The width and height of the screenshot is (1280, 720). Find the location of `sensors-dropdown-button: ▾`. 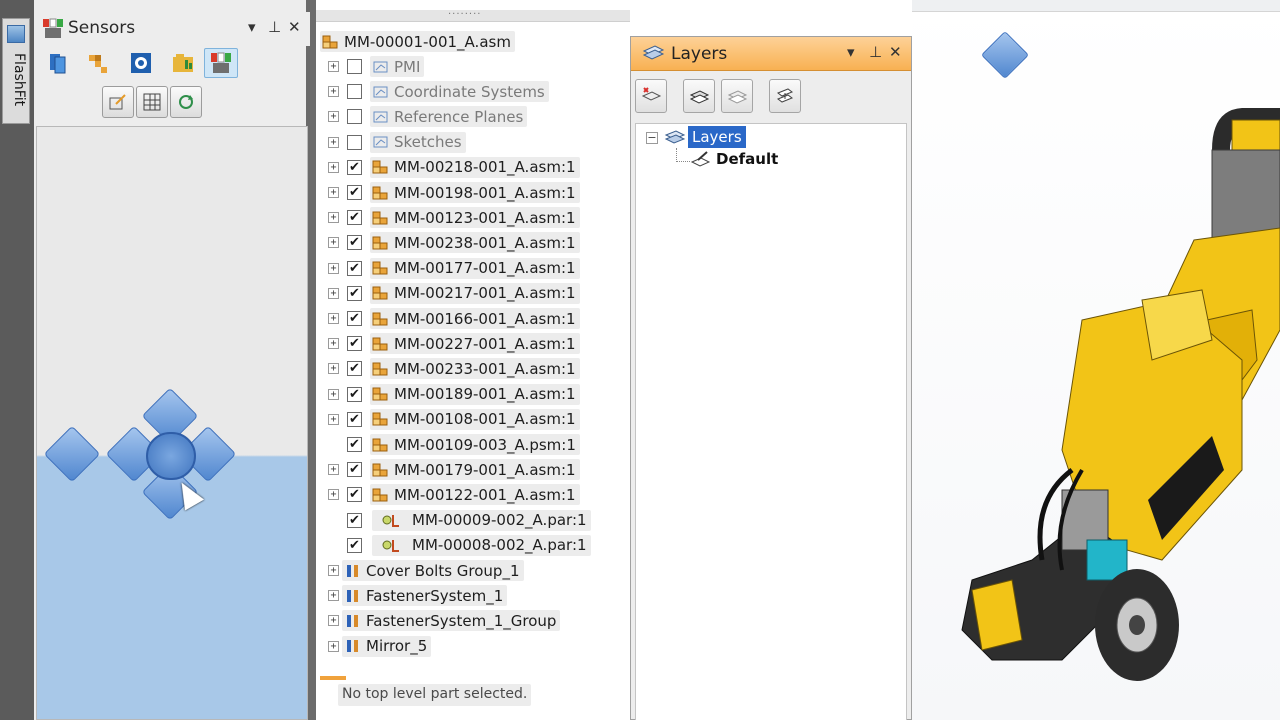

sensors-dropdown-button: ▾ is located at coordinates (252, 27).